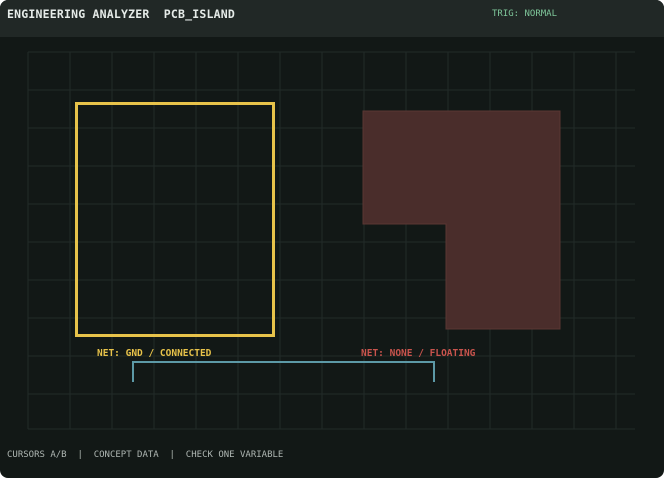 The width and height of the screenshot is (664, 478). I want to click on cursor-a-to-b-span, so click(283, 371).